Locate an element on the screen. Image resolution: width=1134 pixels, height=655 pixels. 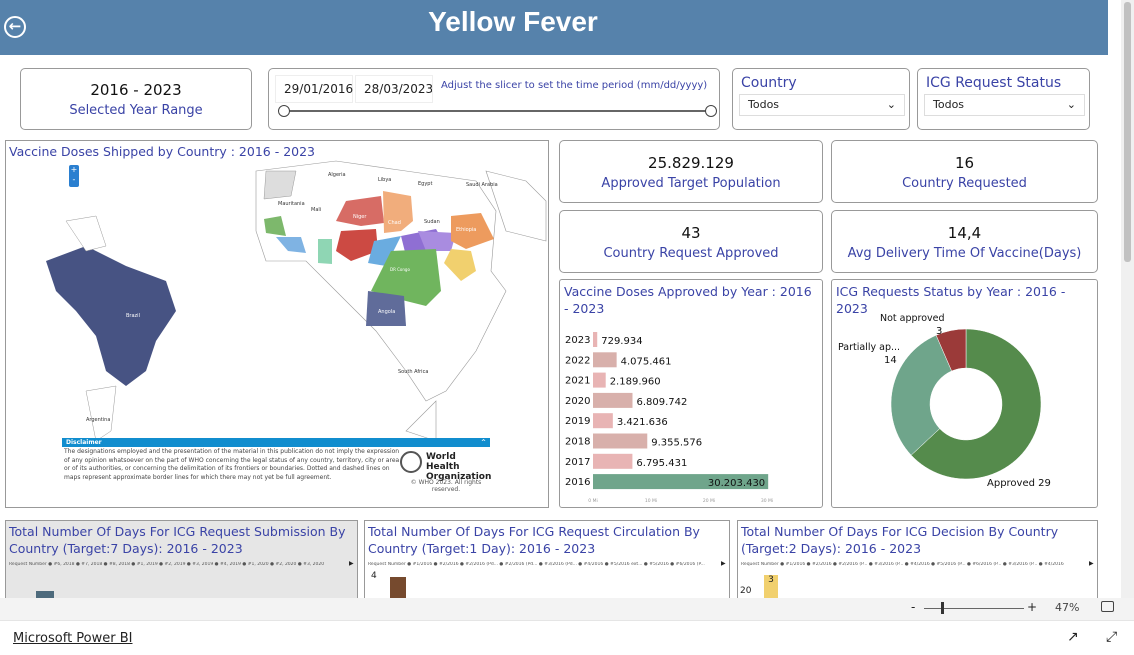
zoom-slider is located at coordinates (974, 608).